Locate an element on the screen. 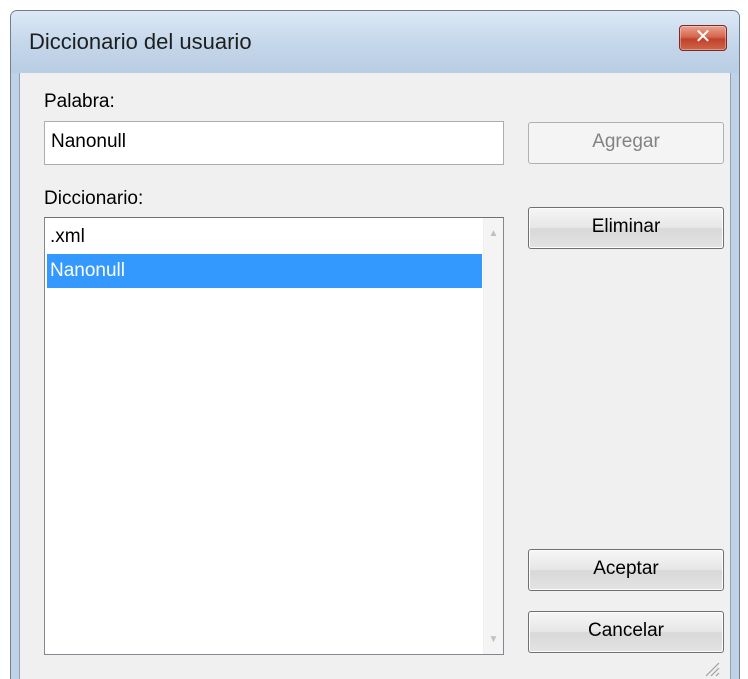  resize-grip-icon is located at coordinates (711, 668).